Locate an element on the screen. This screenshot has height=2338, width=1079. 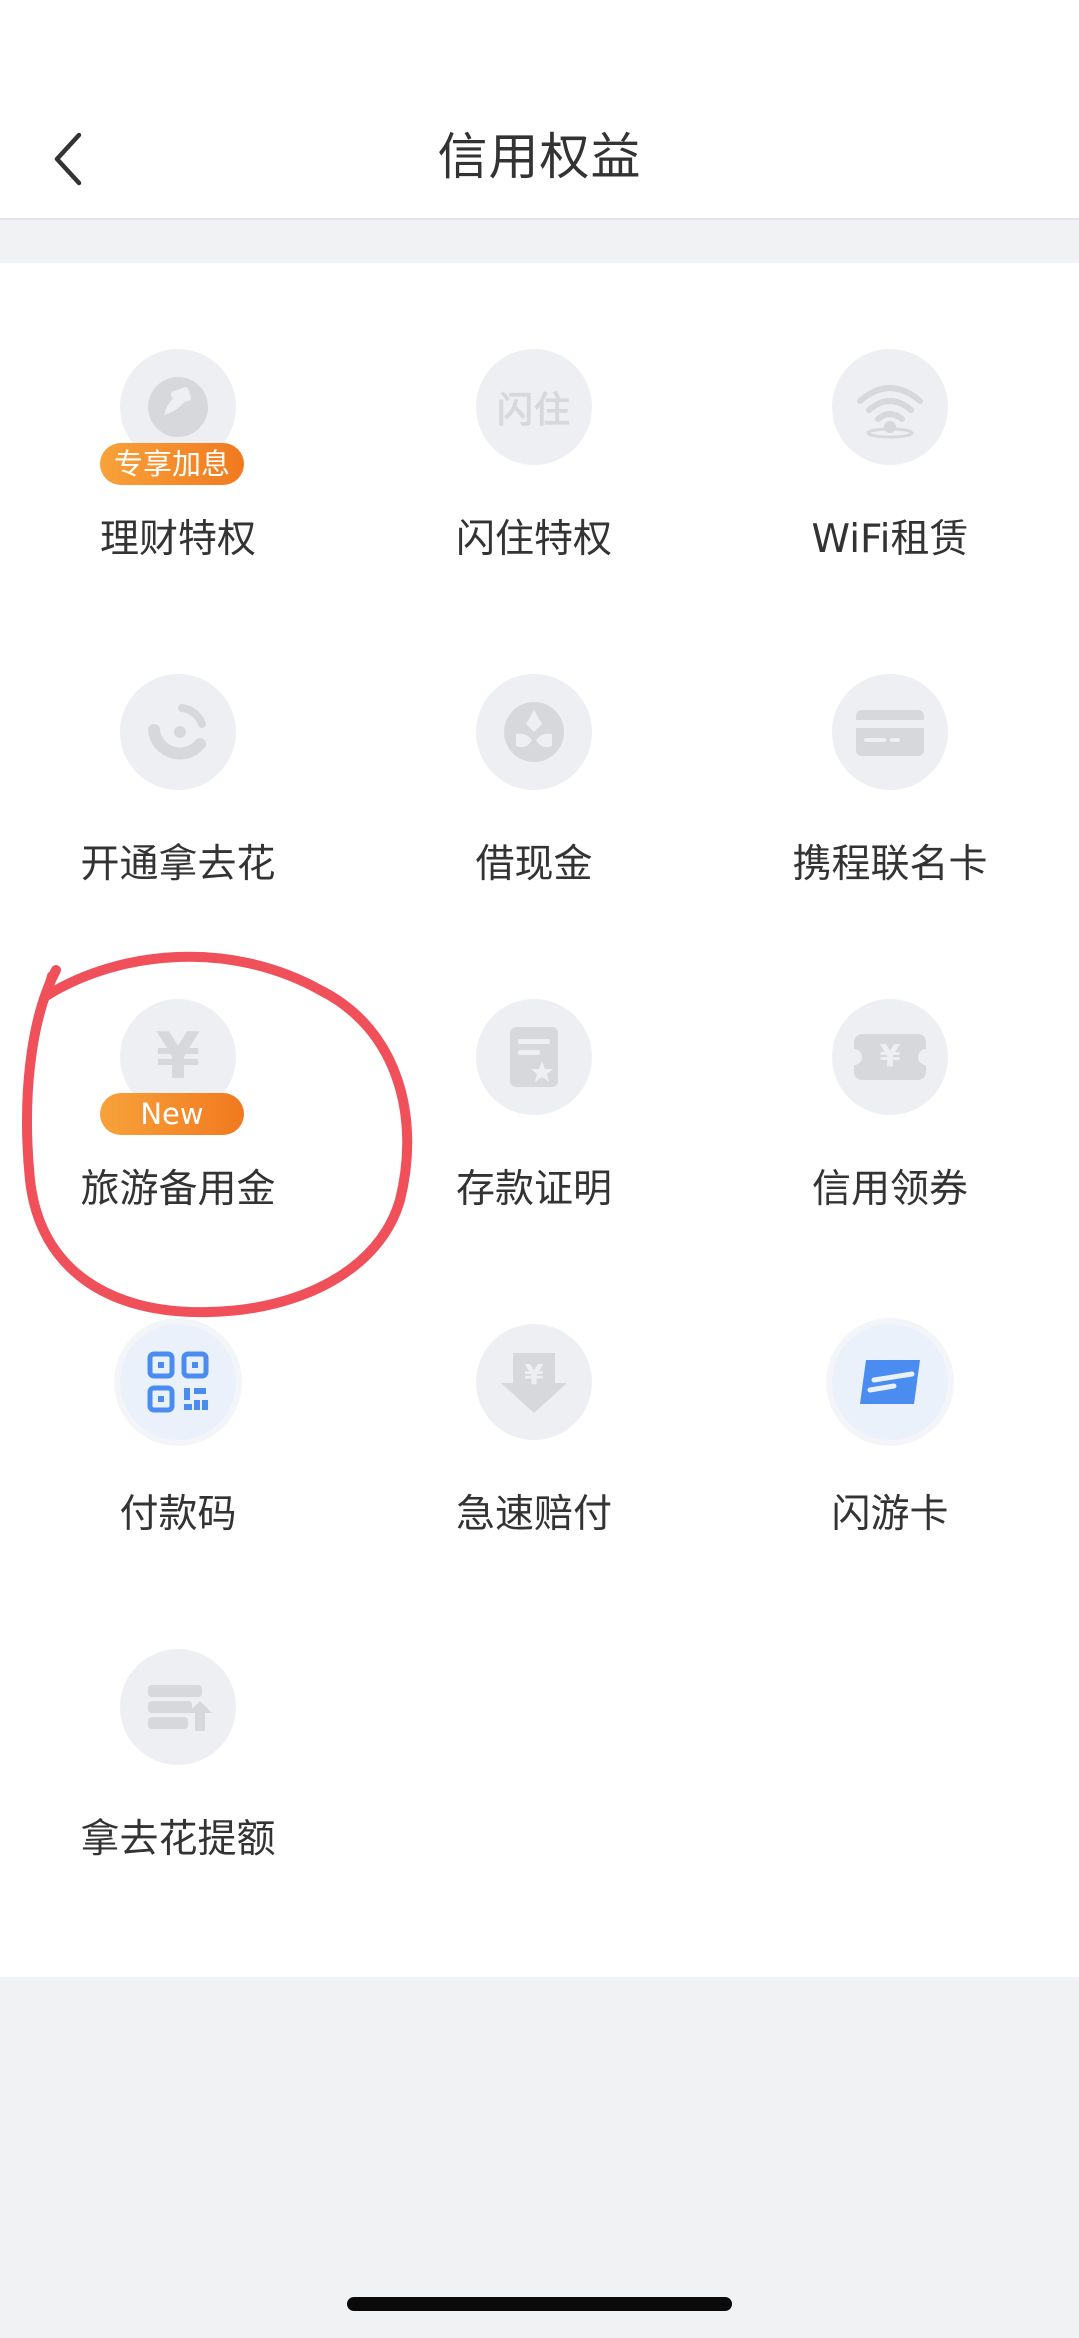
shanyou-card-icon is located at coordinates (890, 1382).